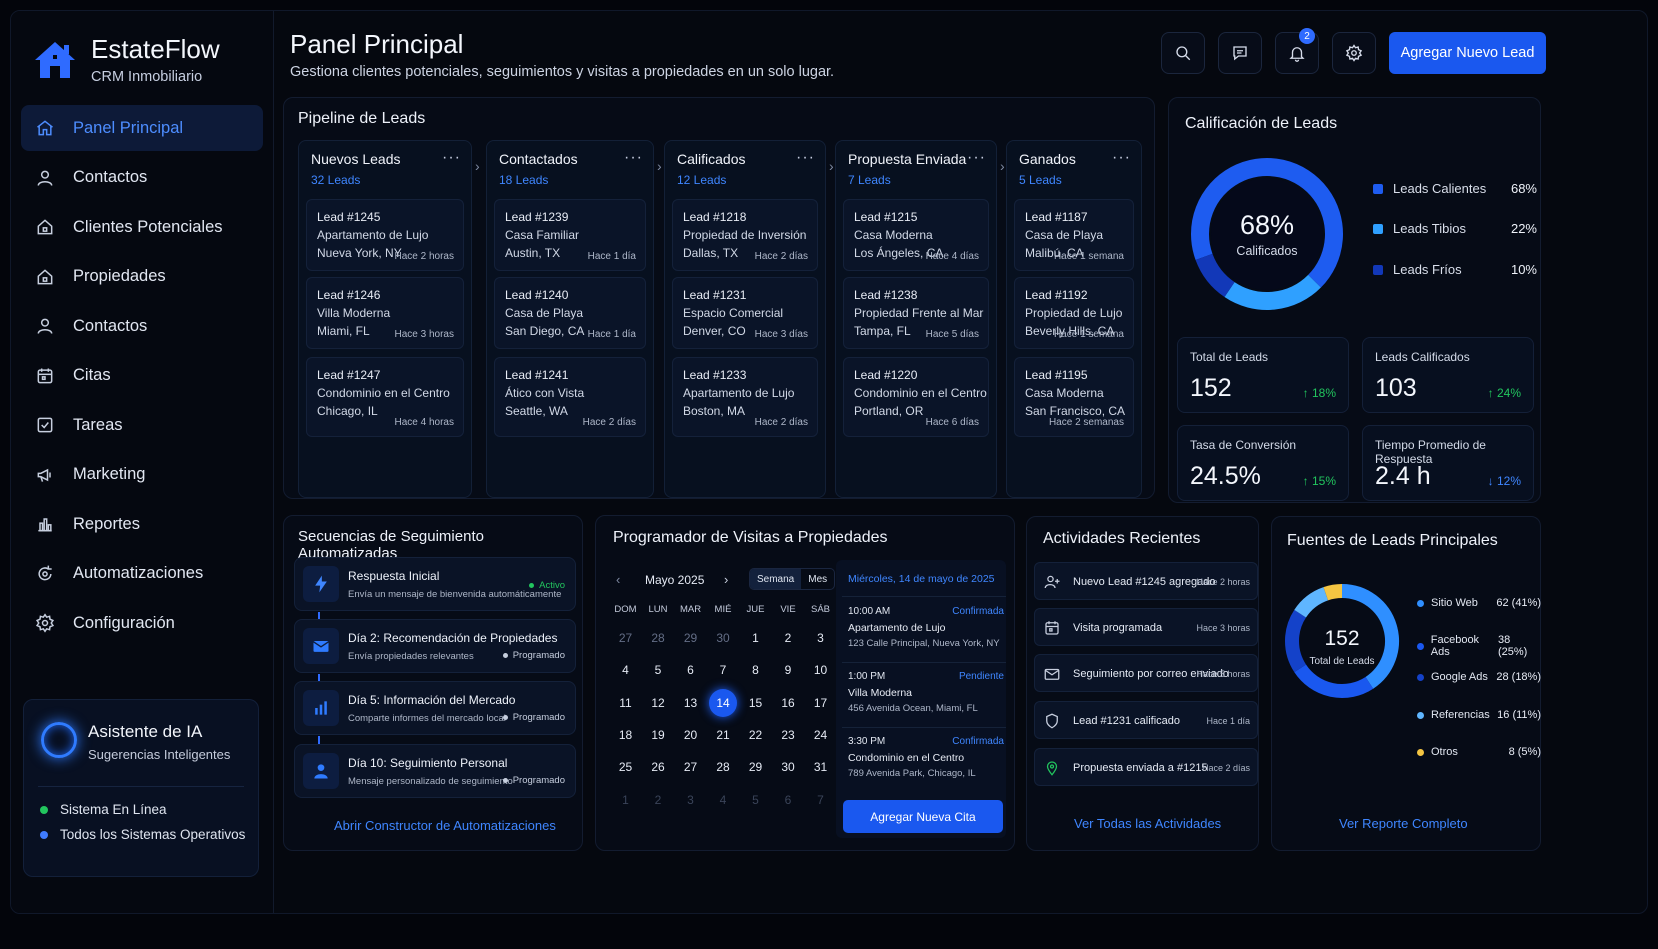  I want to click on calendar-day: 21, so click(723, 735).